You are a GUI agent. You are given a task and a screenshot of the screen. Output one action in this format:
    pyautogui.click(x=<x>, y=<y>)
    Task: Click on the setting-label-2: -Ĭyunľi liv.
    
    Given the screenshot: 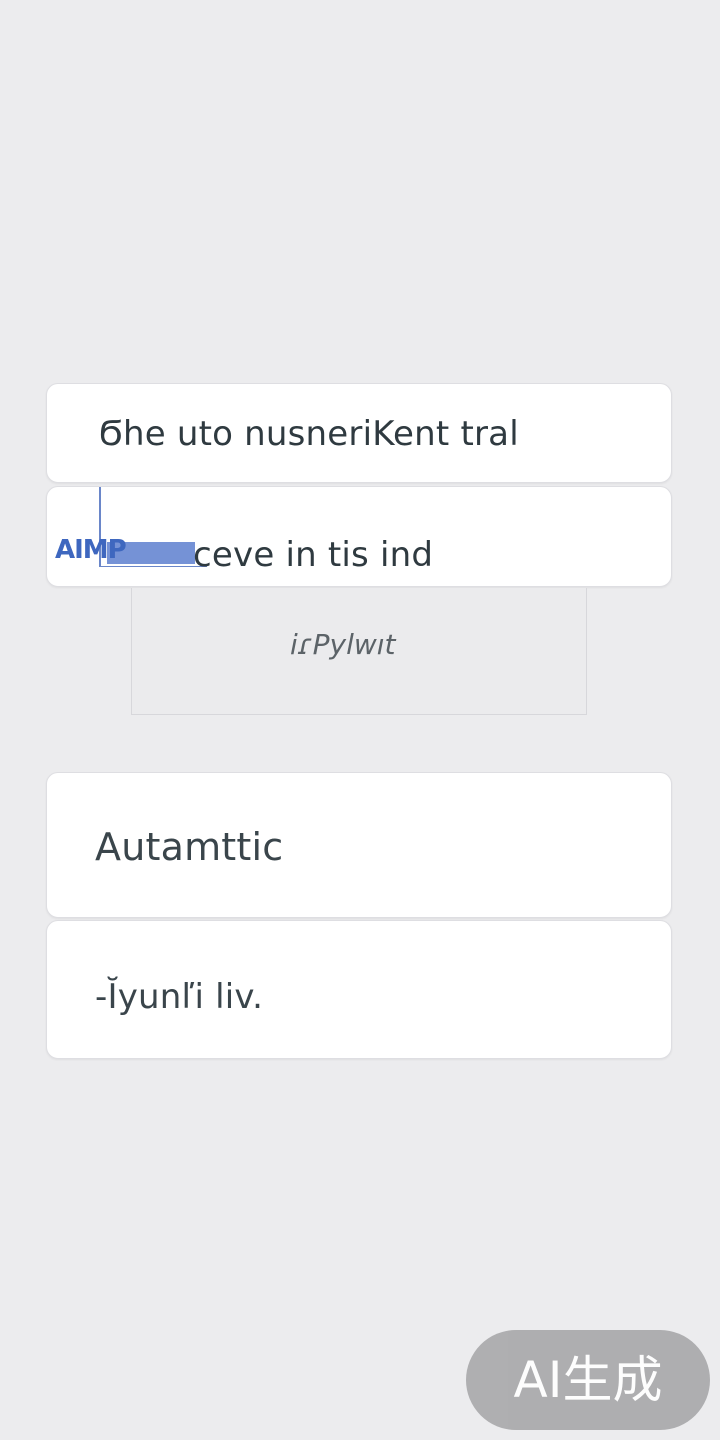 What is the action you would take?
    pyautogui.click(x=179, y=997)
    